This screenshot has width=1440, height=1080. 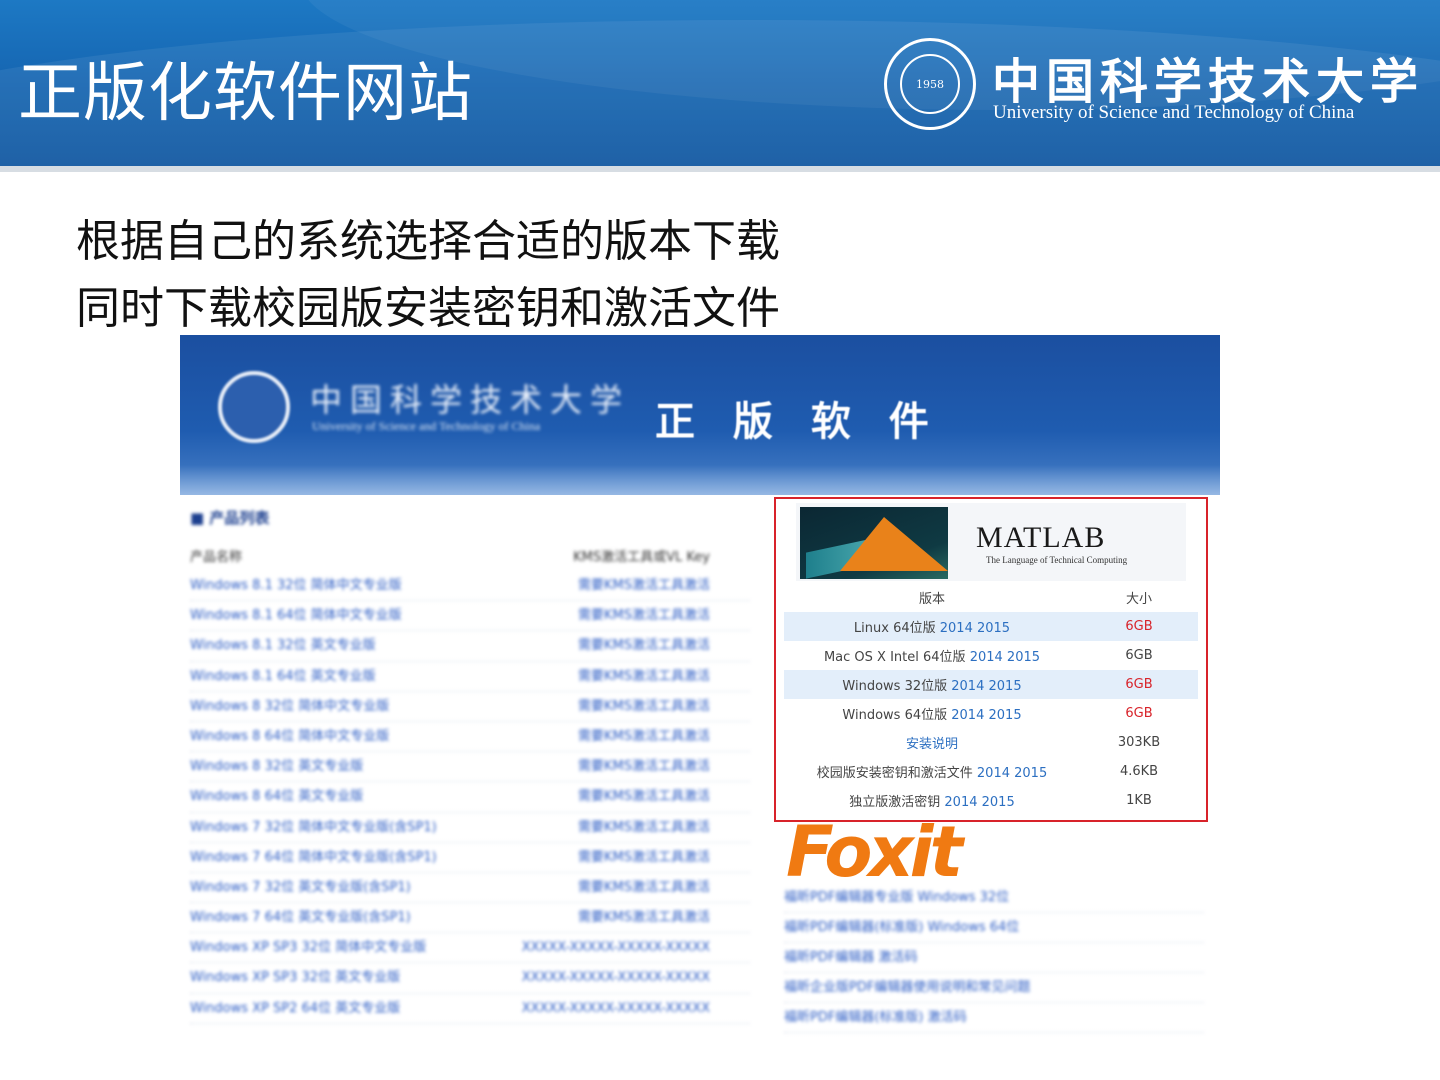 What do you see at coordinates (931, 599) in the screenshot?
I see `column-version: 版本` at bounding box center [931, 599].